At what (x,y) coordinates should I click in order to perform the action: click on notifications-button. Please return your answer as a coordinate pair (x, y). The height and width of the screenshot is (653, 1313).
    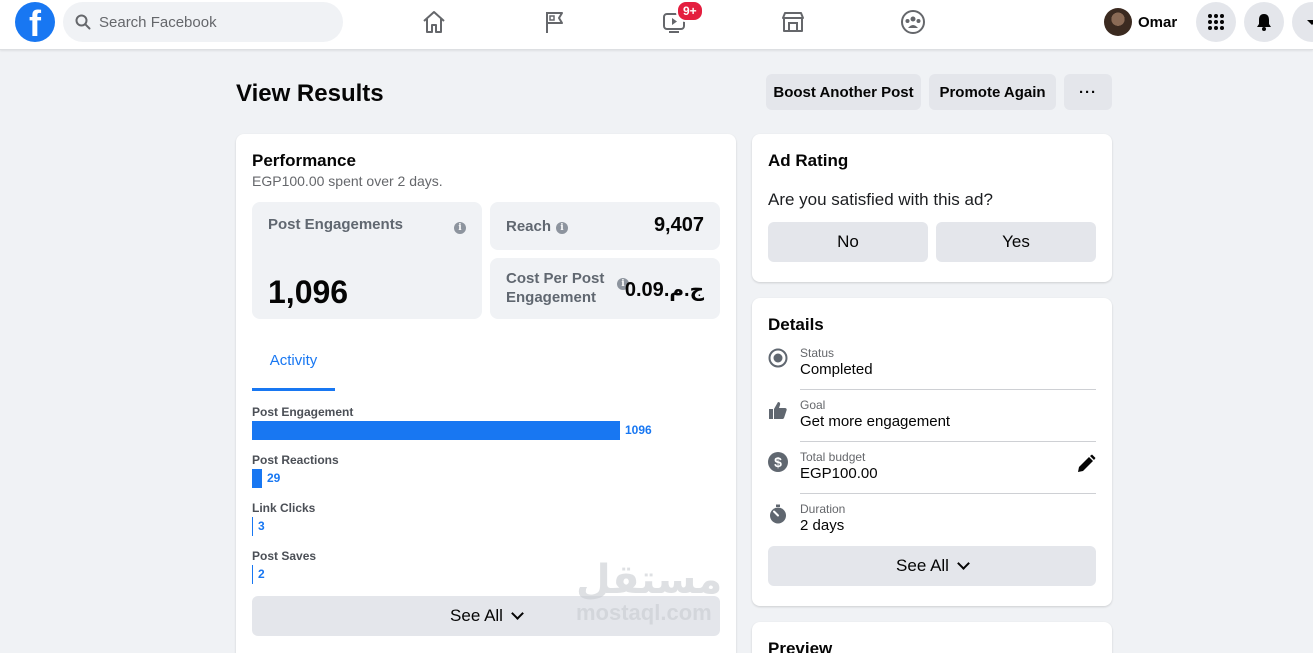
    Looking at the image, I should click on (1264, 22).